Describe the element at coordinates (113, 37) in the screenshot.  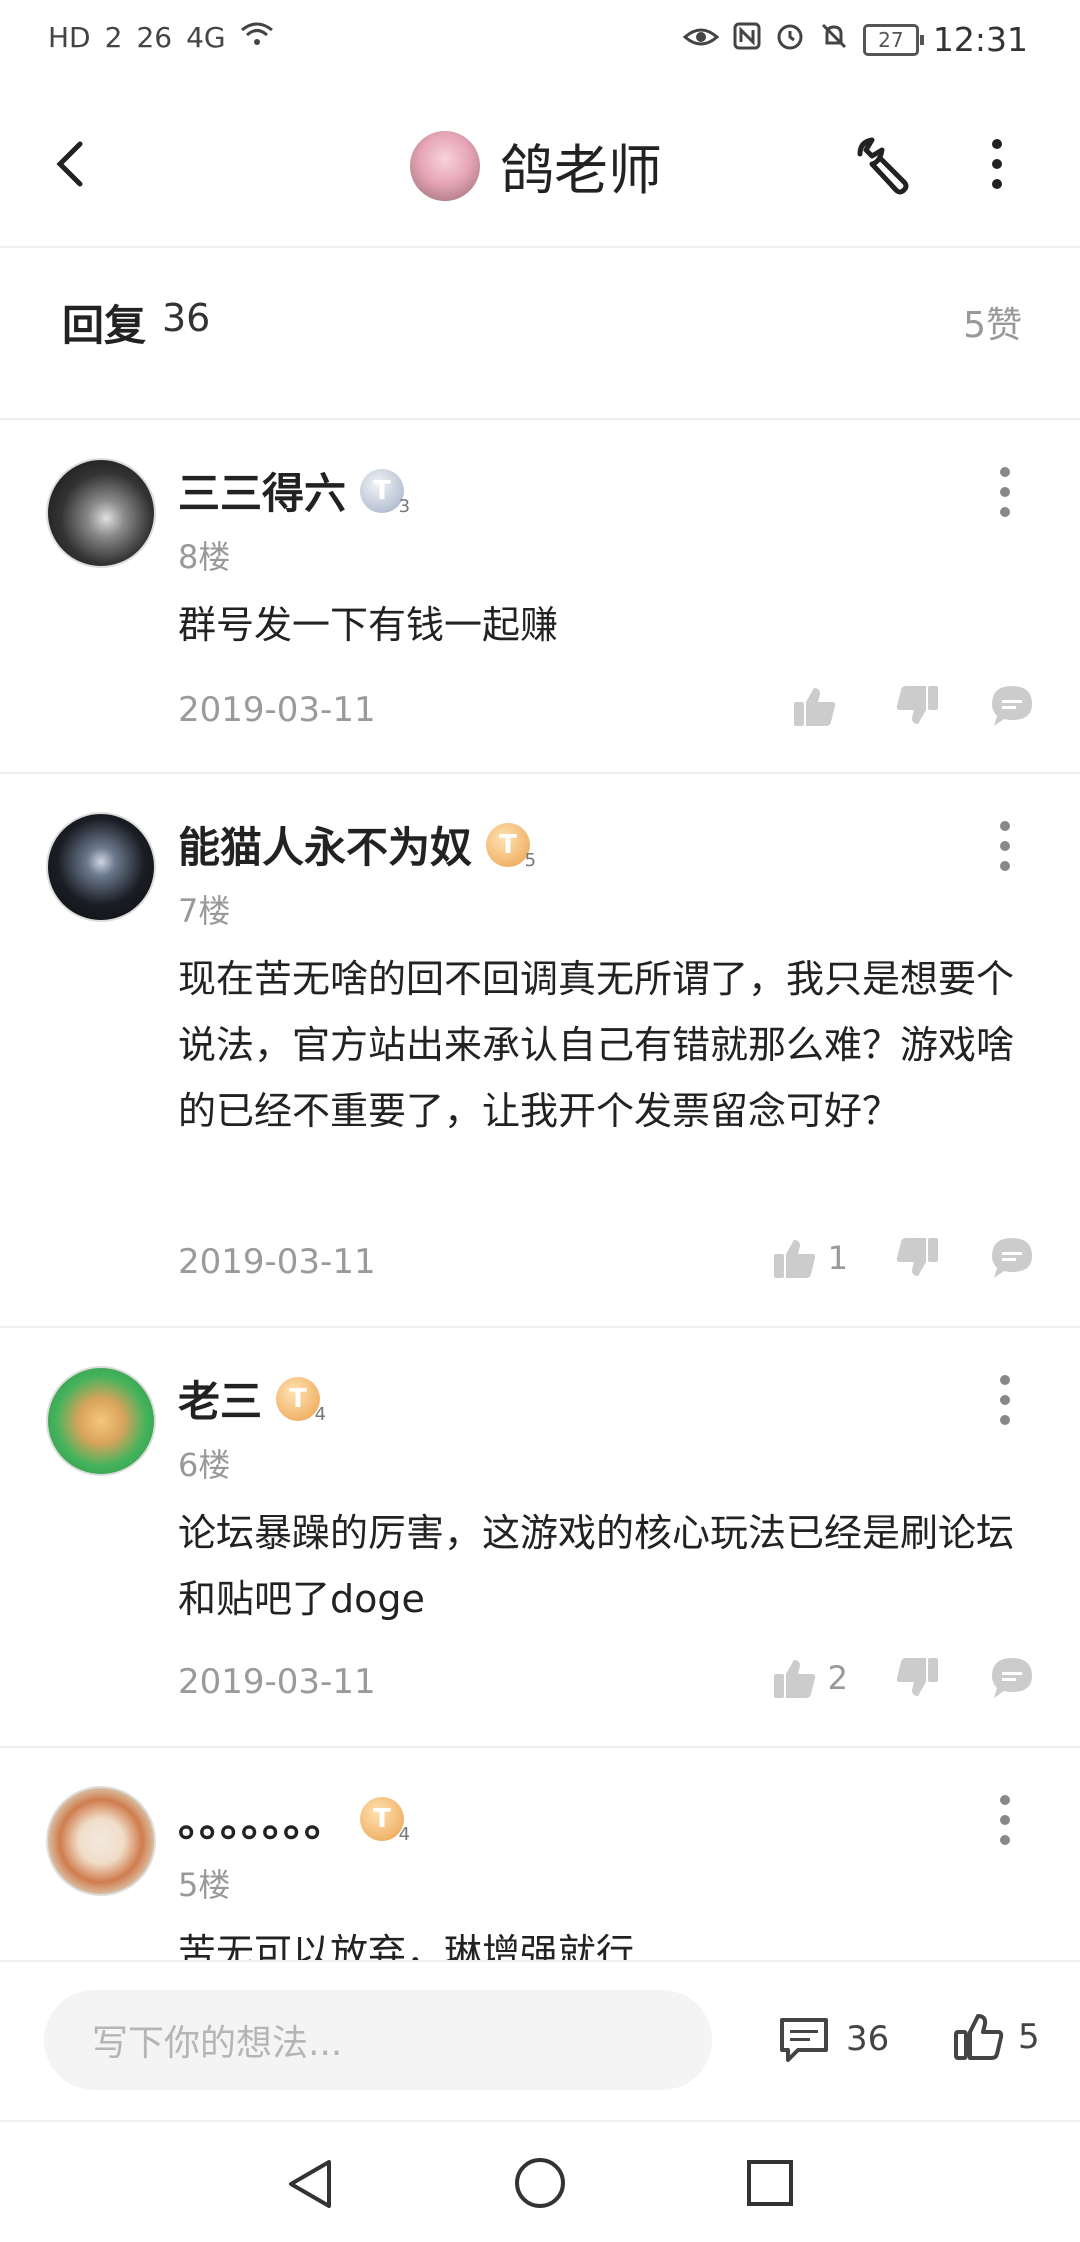
I see `sim-icon: 2` at that location.